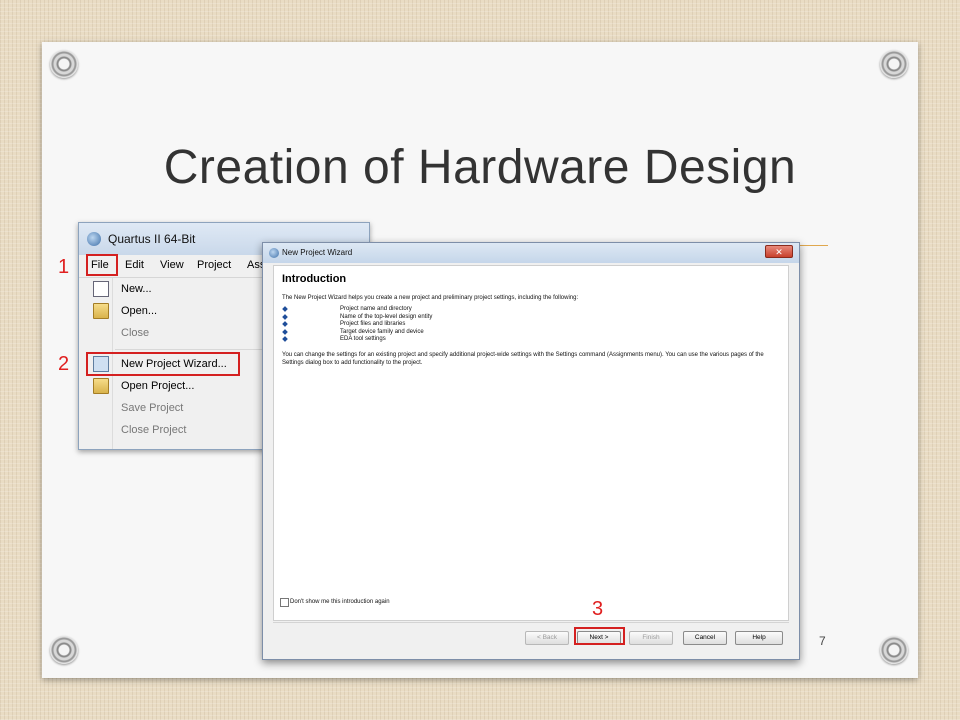 The width and height of the screenshot is (960, 720). Describe the element at coordinates (172, 265) in the screenshot. I see `menu-view: View` at that location.